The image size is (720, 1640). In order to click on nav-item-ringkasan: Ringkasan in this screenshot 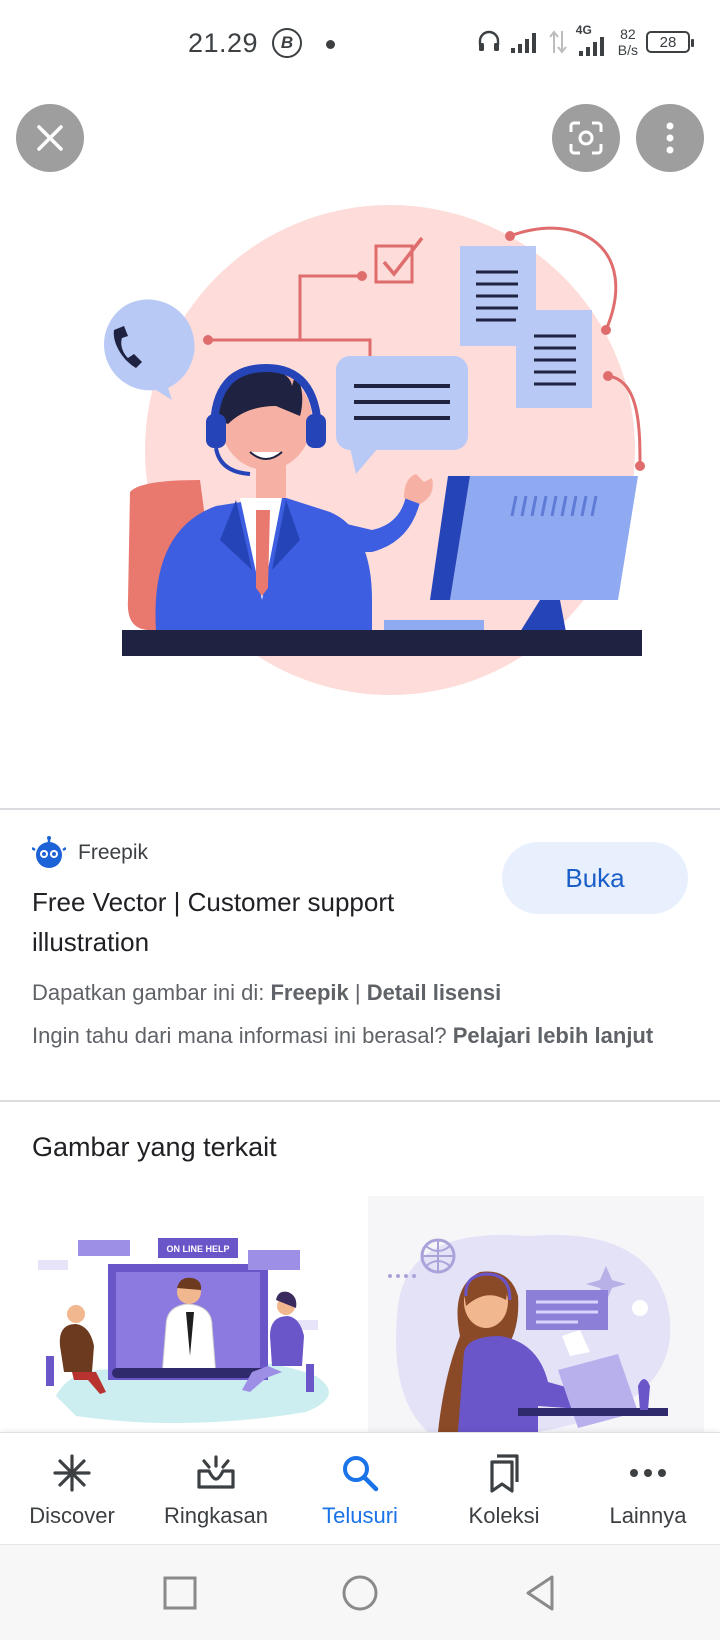, I will do `click(216, 1488)`.